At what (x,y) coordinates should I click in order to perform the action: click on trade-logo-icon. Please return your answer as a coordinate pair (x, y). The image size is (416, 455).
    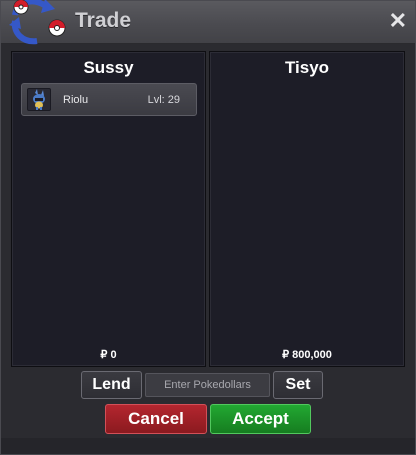
    Looking at the image, I should click on (37, 22).